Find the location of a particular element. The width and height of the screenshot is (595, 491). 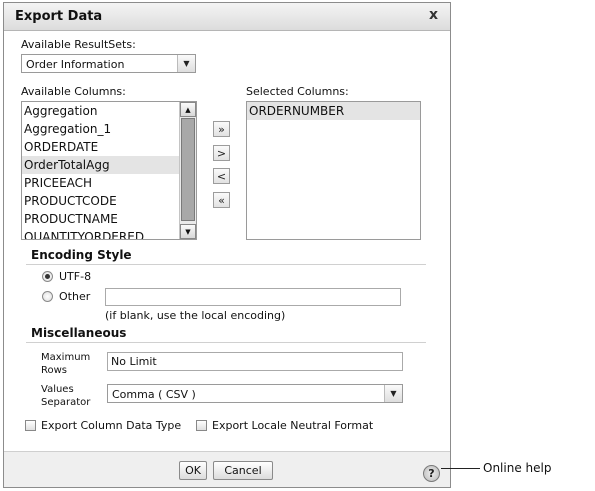

available-column-item: PRODUCTNAME is located at coordinates (109, 219).